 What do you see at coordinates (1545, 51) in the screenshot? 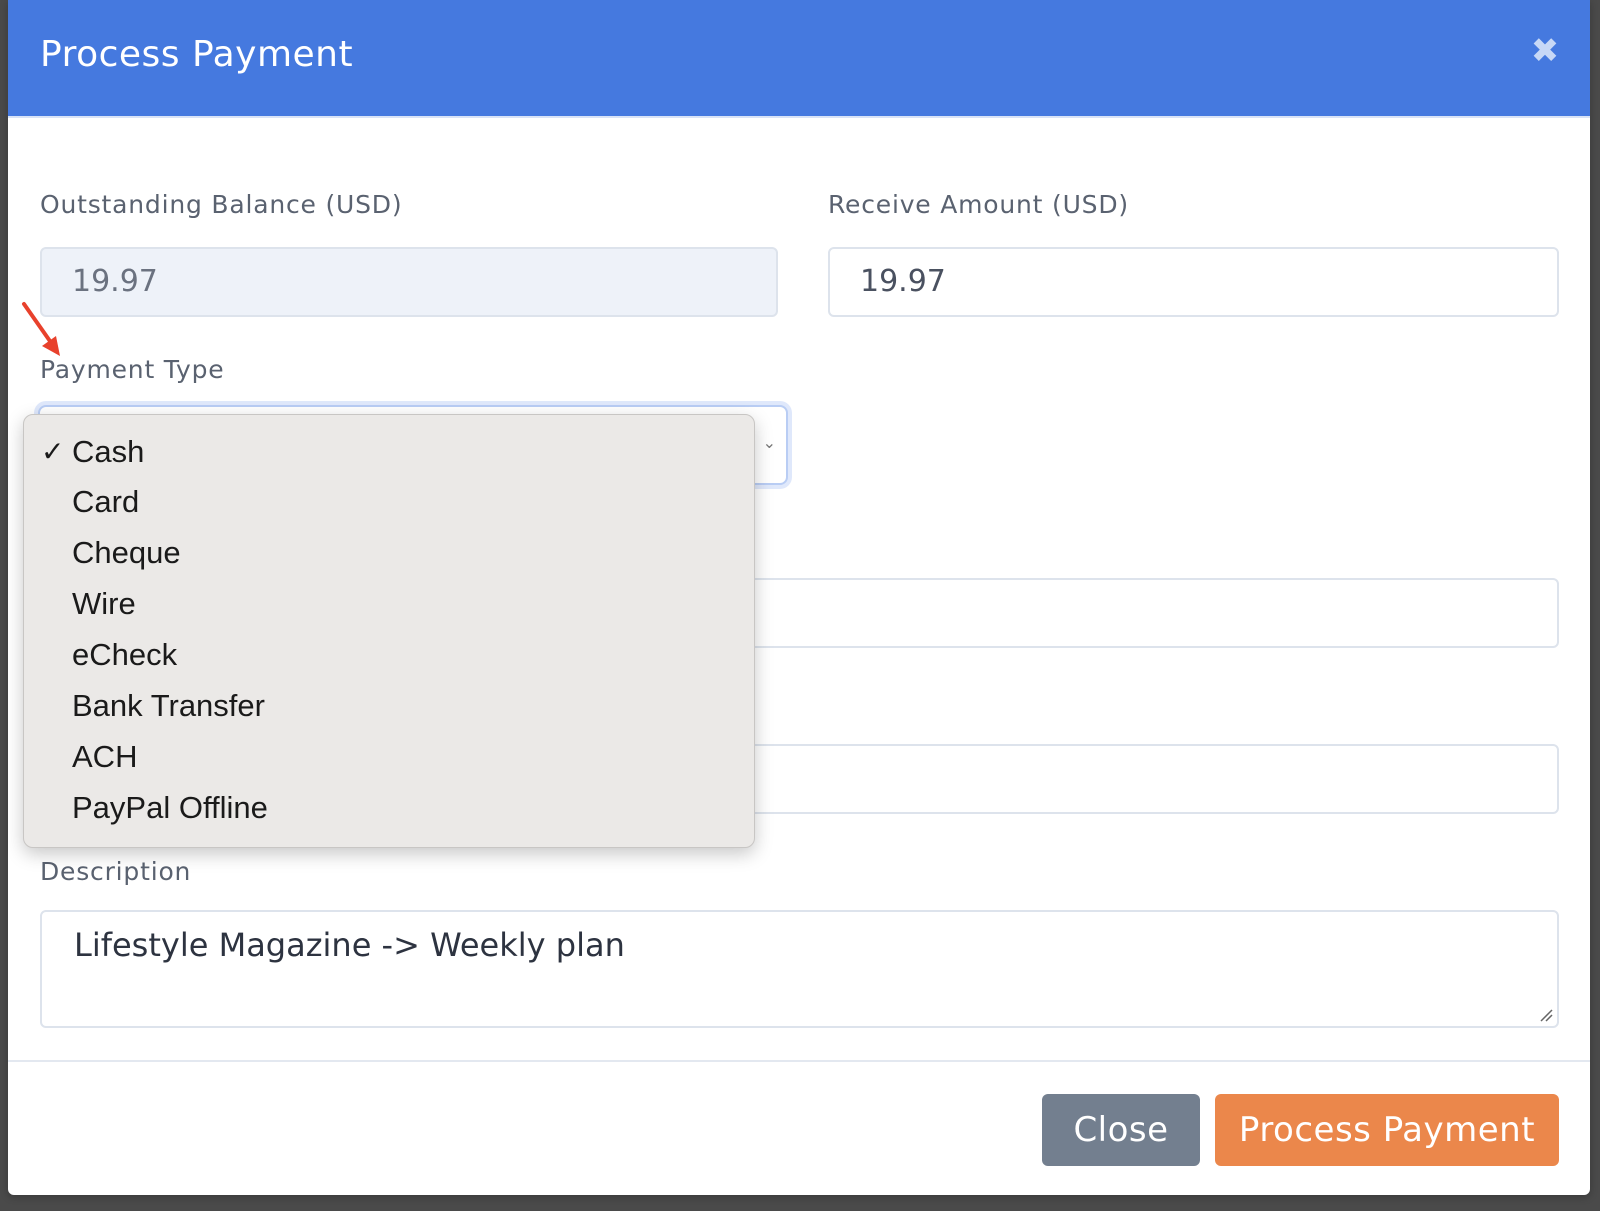
I see `close-icon: ✖` at bounding box center [1545, 51].